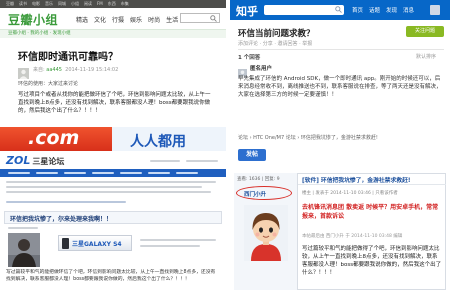  What do you see at coordinates (374, 10) in the screenshot?
I see `nav-item-topics: 话题` at bounding box center [374, 10].